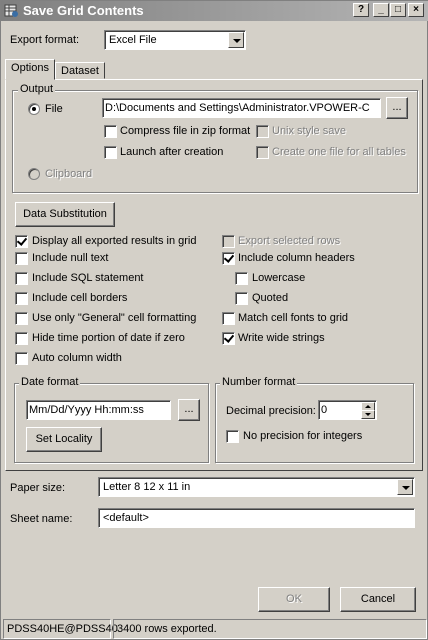 This screenshot has height=640, width=428. Describe the element at coordinates (80, 298) in the screenshot. I see `cell-borders-label: Include cell borders` at that location.